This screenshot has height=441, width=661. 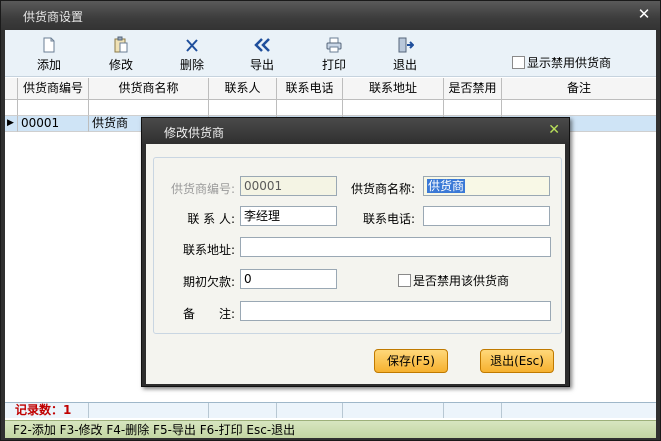 What do you see at coordinates (388, 219) in the screenshot?
I see `phone-label: 联系电话:` at bounding box center [388, 219].